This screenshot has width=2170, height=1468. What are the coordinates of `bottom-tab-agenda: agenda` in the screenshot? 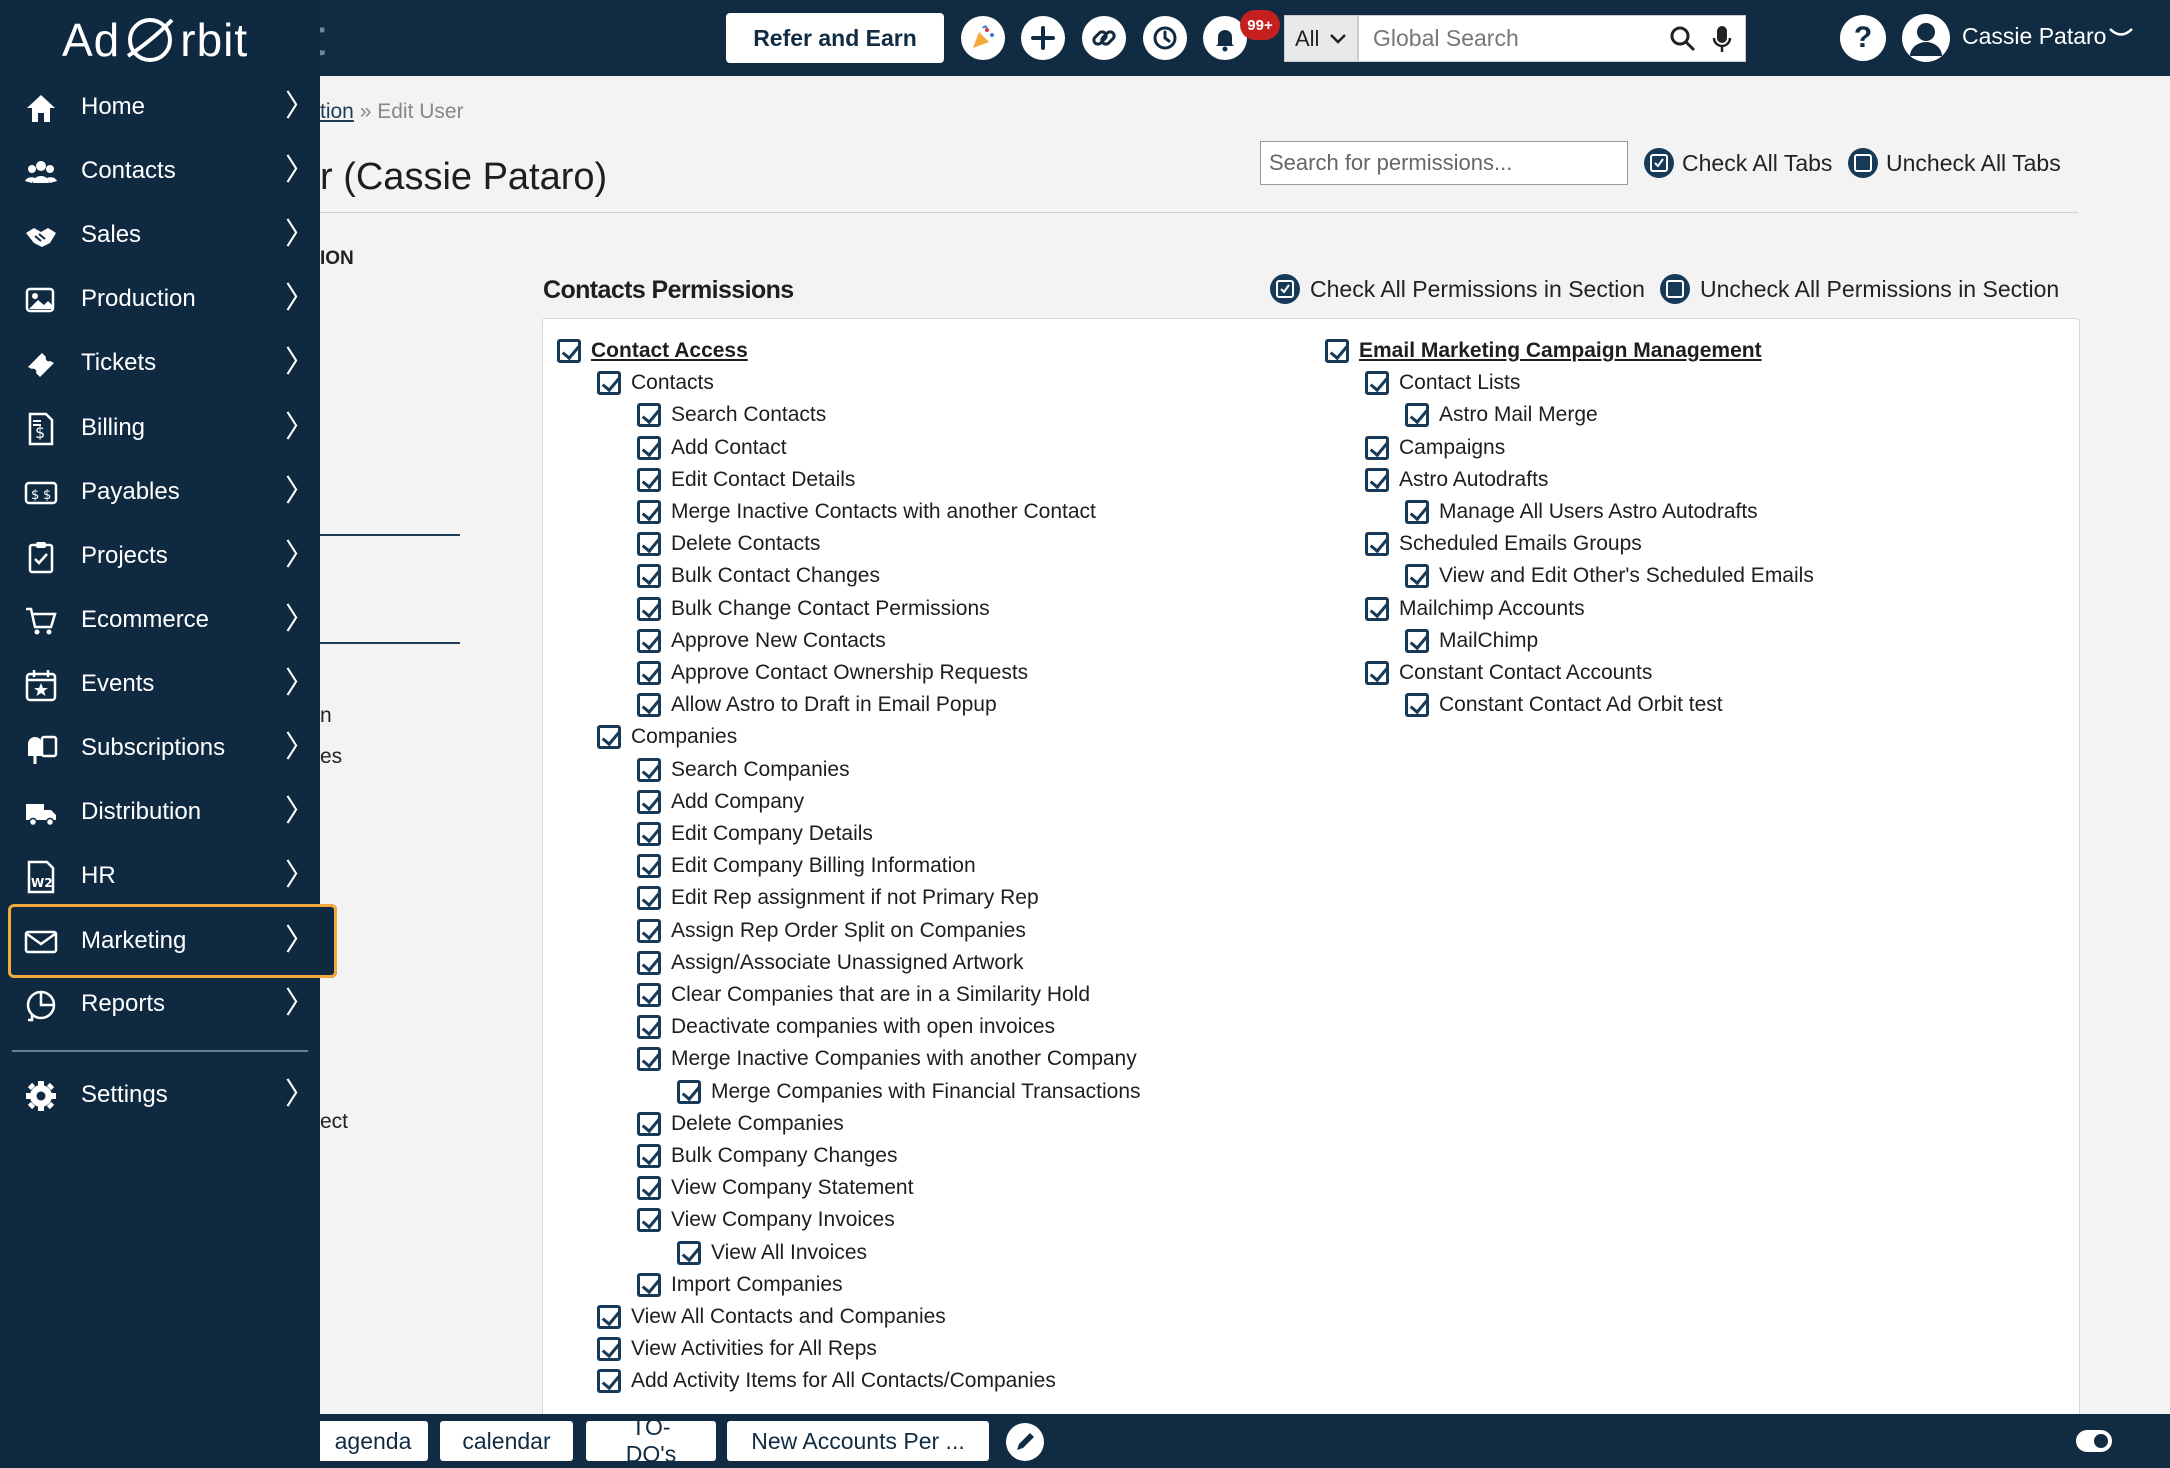 It's located at (373, 1441).